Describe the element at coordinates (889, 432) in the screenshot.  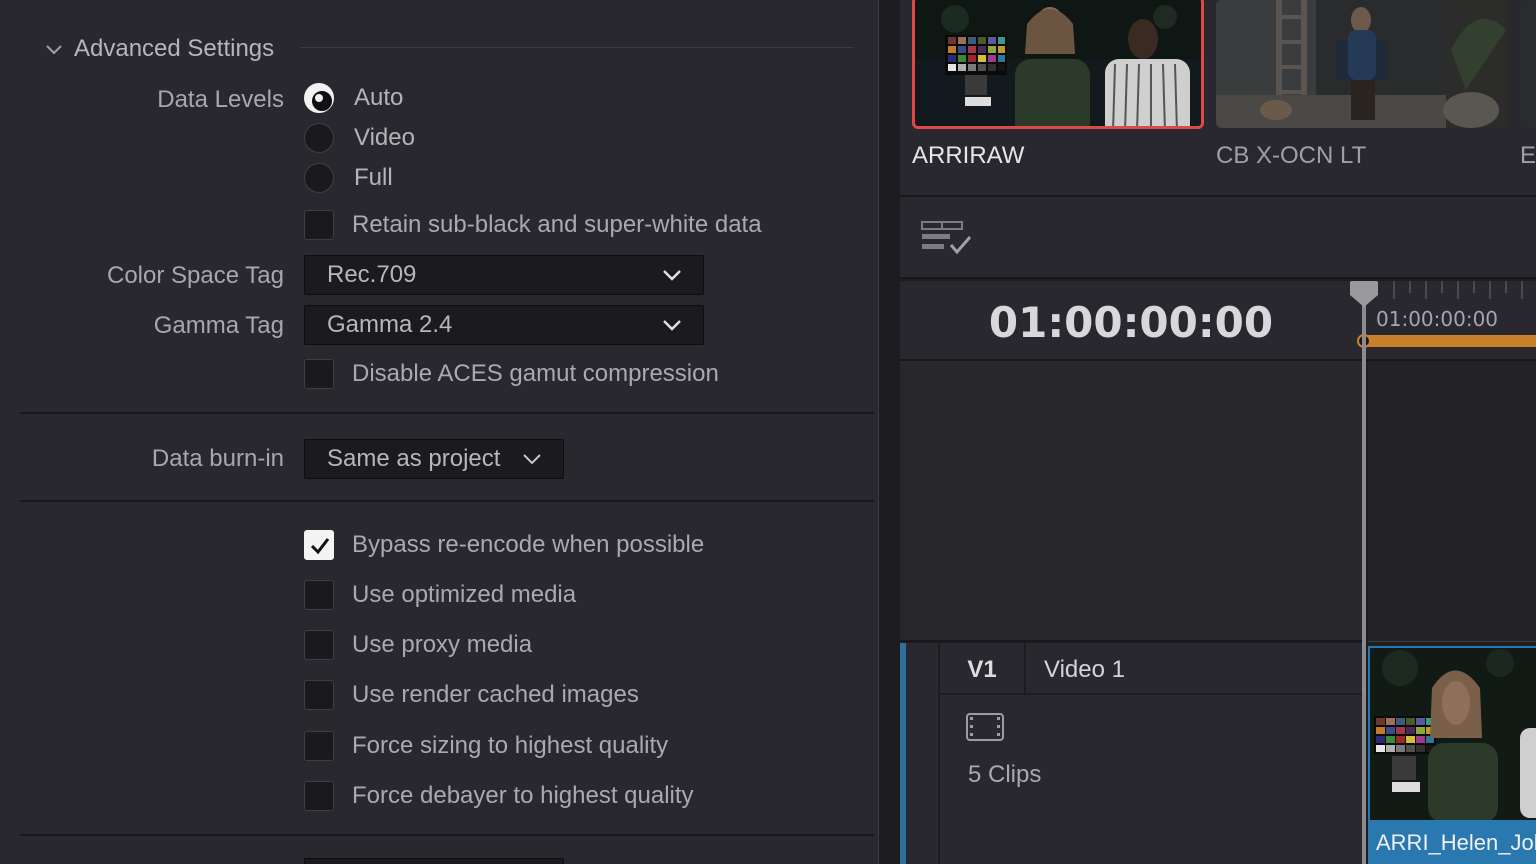
I see `panel-splitter` at that location.